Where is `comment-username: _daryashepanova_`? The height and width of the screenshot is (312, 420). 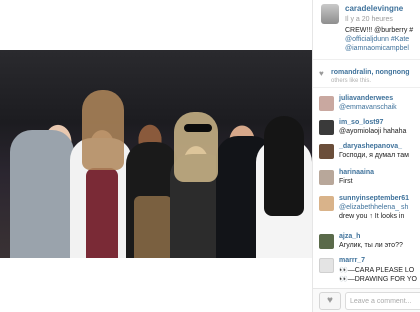 comment-username: _daryashepanova_ is located at coordinates (370, 146).